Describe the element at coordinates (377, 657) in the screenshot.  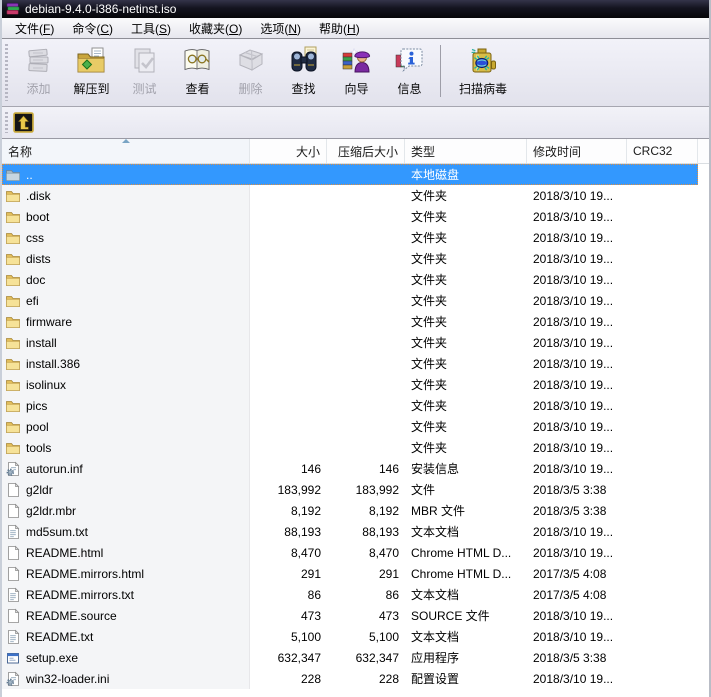
I see `file-packed-size: 632,347` at that location.